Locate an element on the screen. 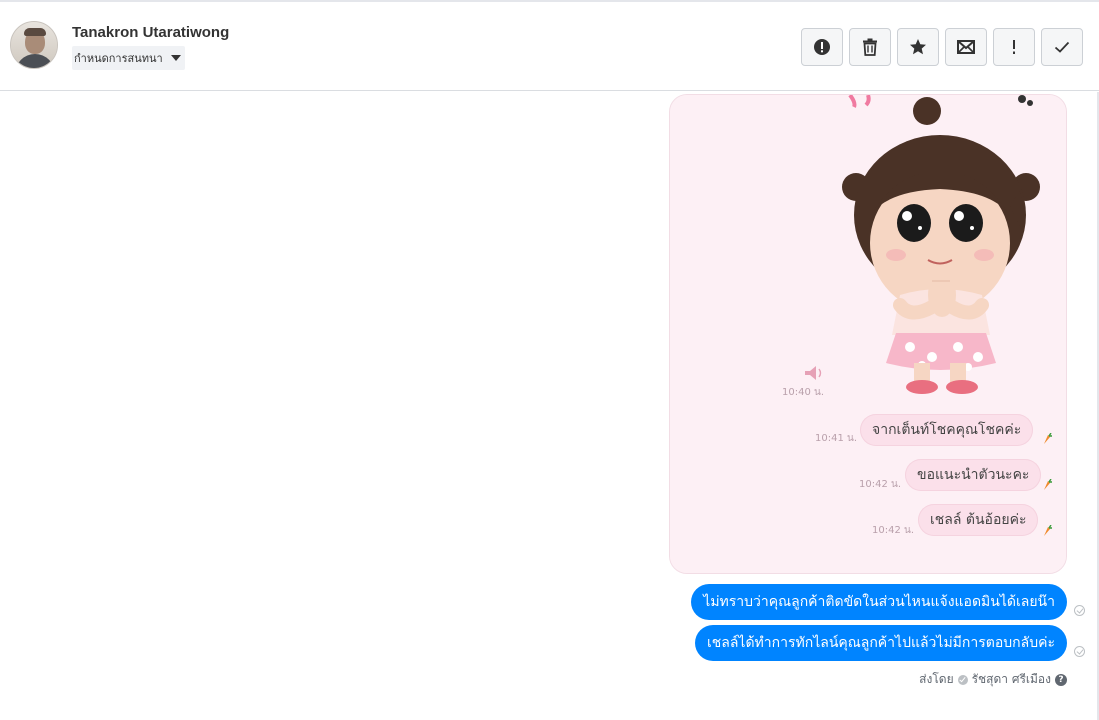 Image resolution: width=1099 pixels, height=720 pixels. conversation-header: Tanakron Utaratiwong กำหนดการสนทนา is located at coordinates (549, 46).